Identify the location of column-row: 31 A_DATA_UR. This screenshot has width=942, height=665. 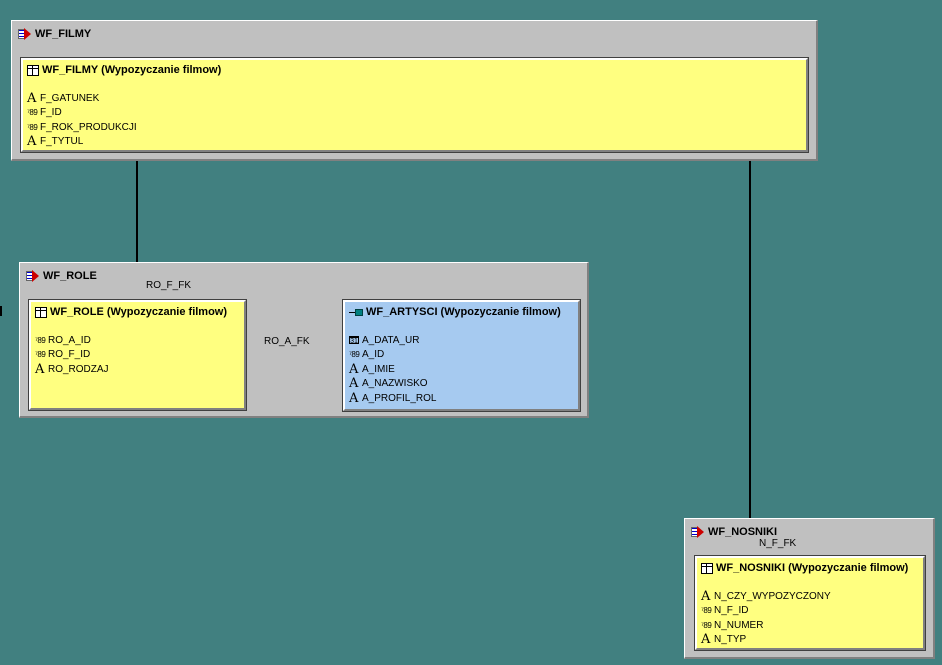
(392, 340).